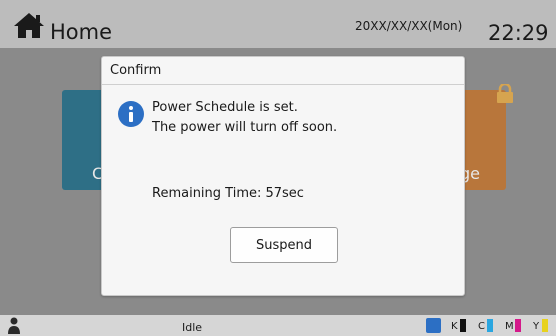  I want to click on remaining-time: Remaining Time: 57sec, so click(228, 193).